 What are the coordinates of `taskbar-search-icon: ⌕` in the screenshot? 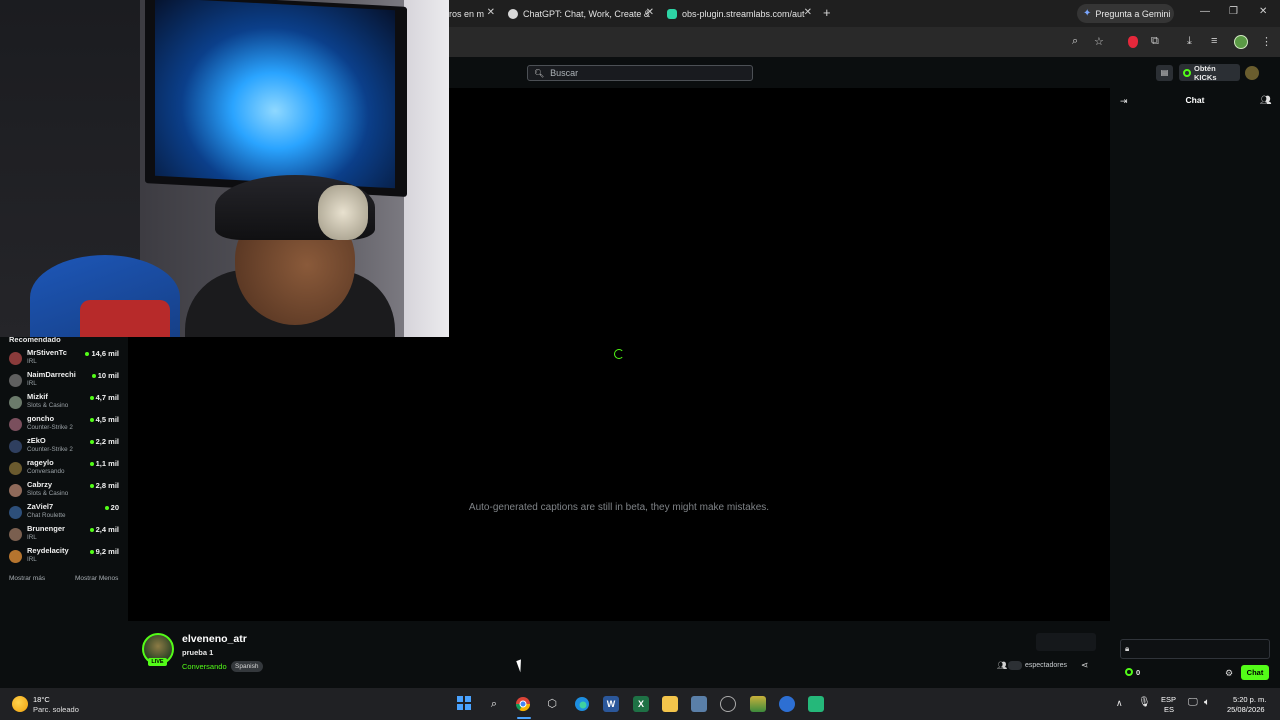 It's located at (494, 704).